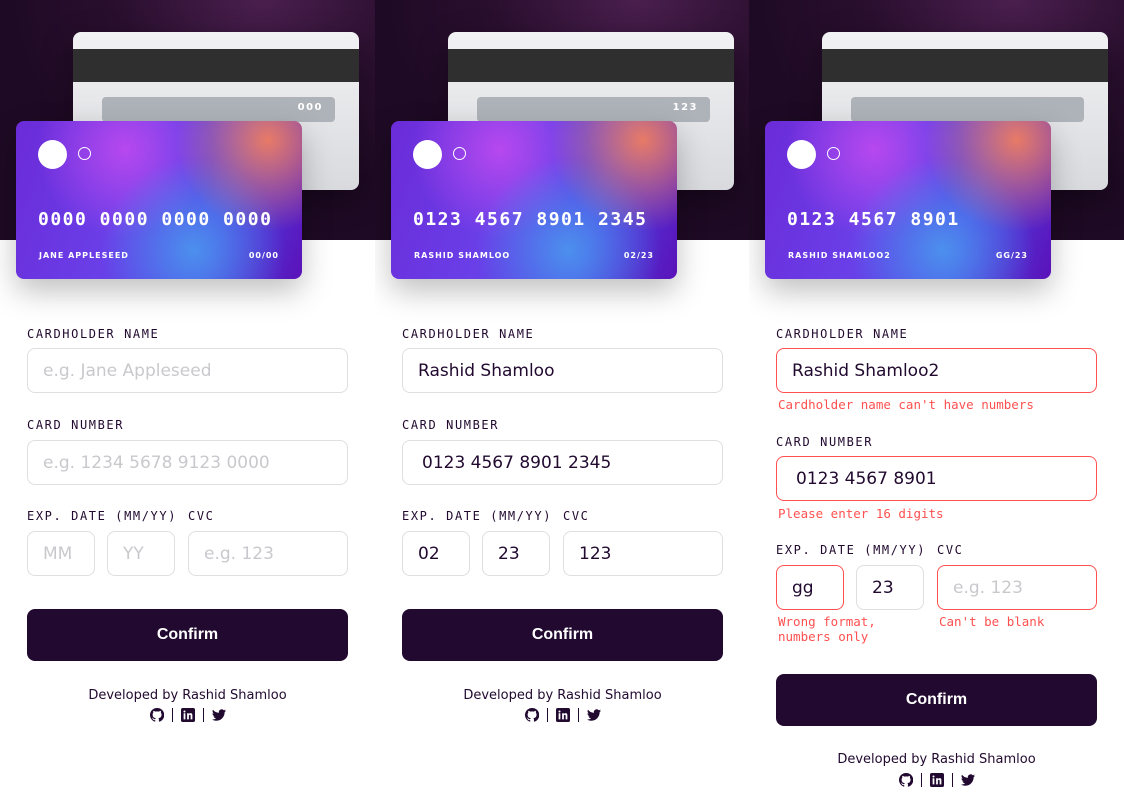  Describe the element at coordinates (562, 370) in the screenshot. I see `cardholder-name-input: Rashid Shamloo` at that location.